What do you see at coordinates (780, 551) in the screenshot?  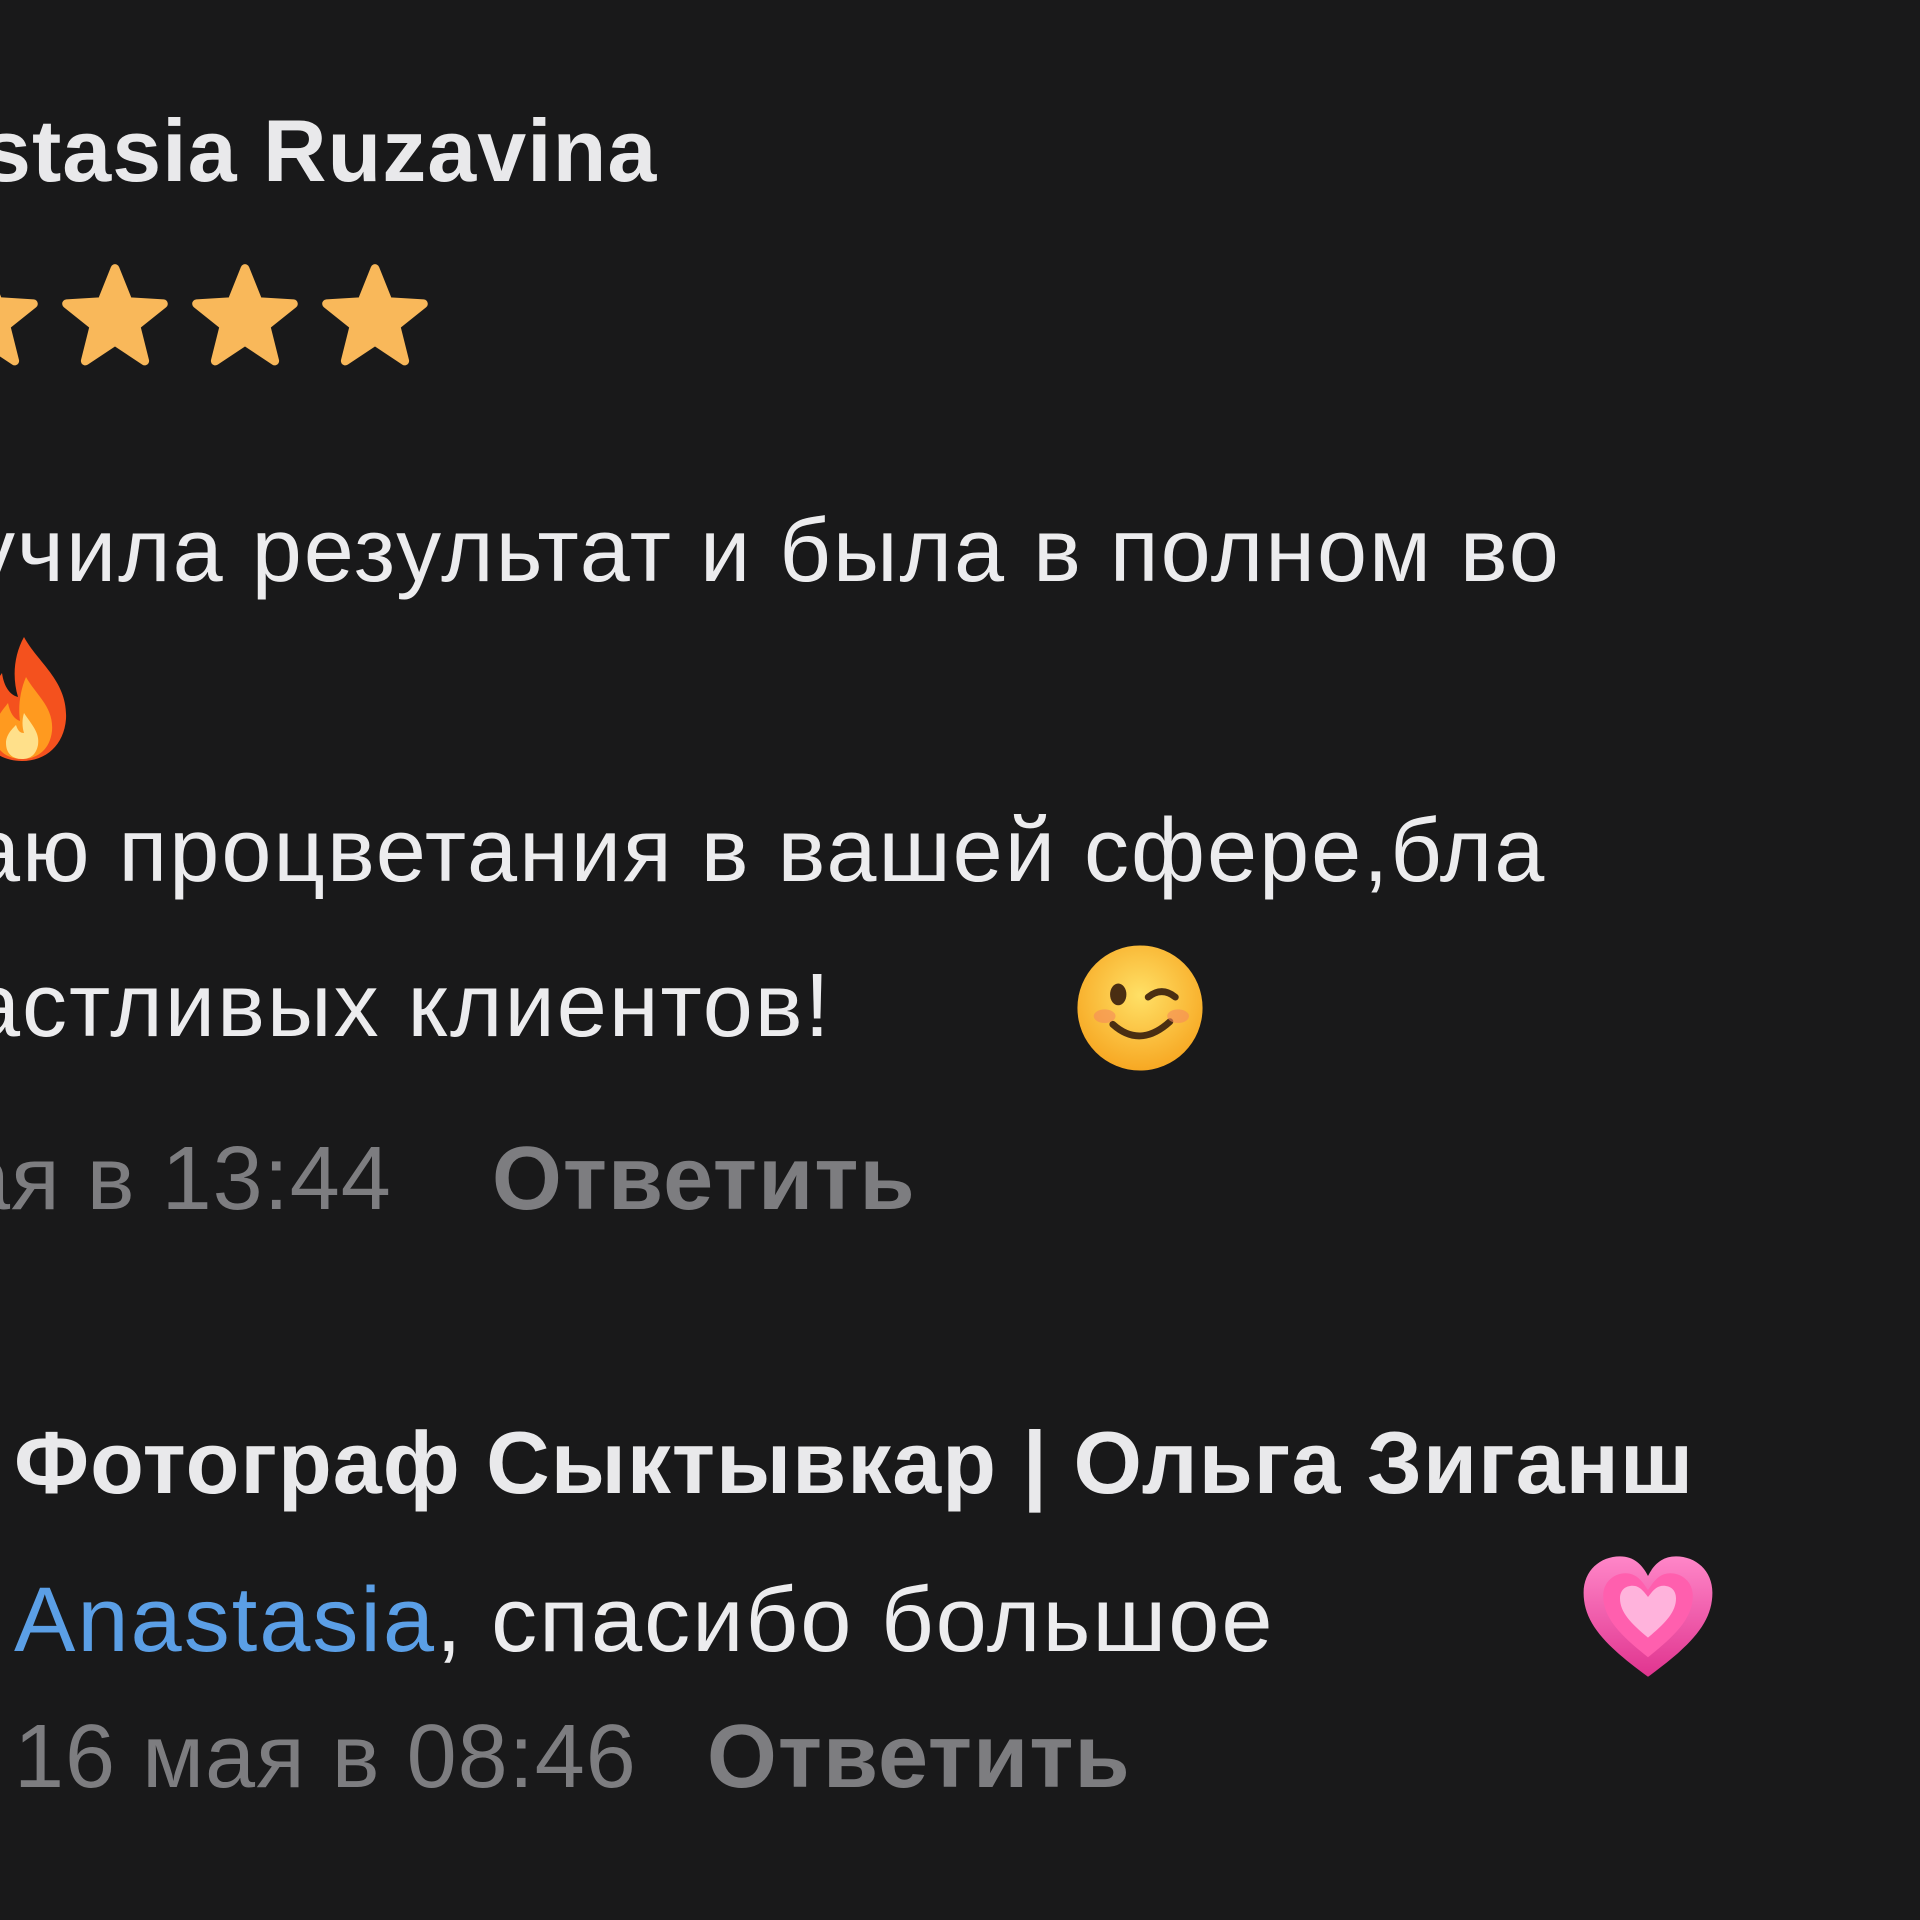 I see `comment-text-line: учила результат и была в полном во` at bounding box center [780, 551].